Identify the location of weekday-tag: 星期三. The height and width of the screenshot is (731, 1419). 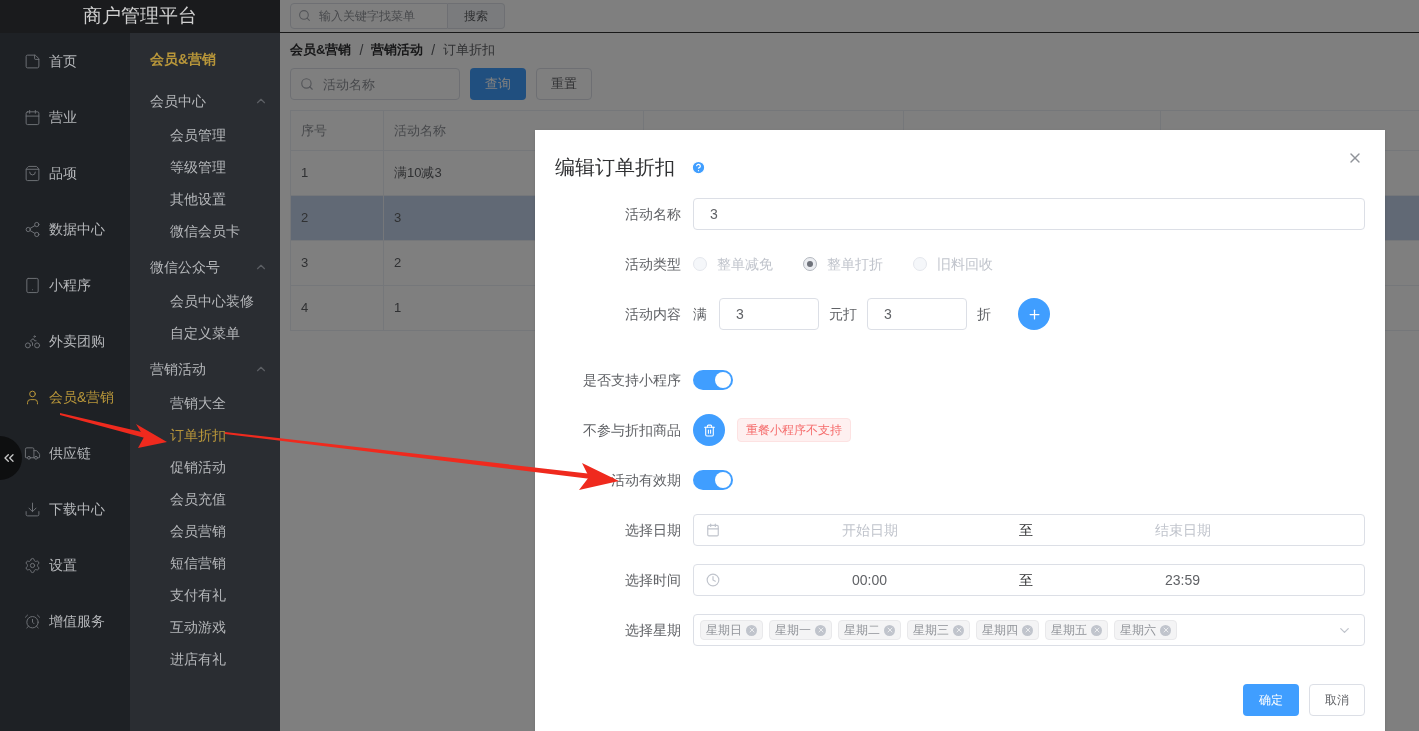
(938, 630).